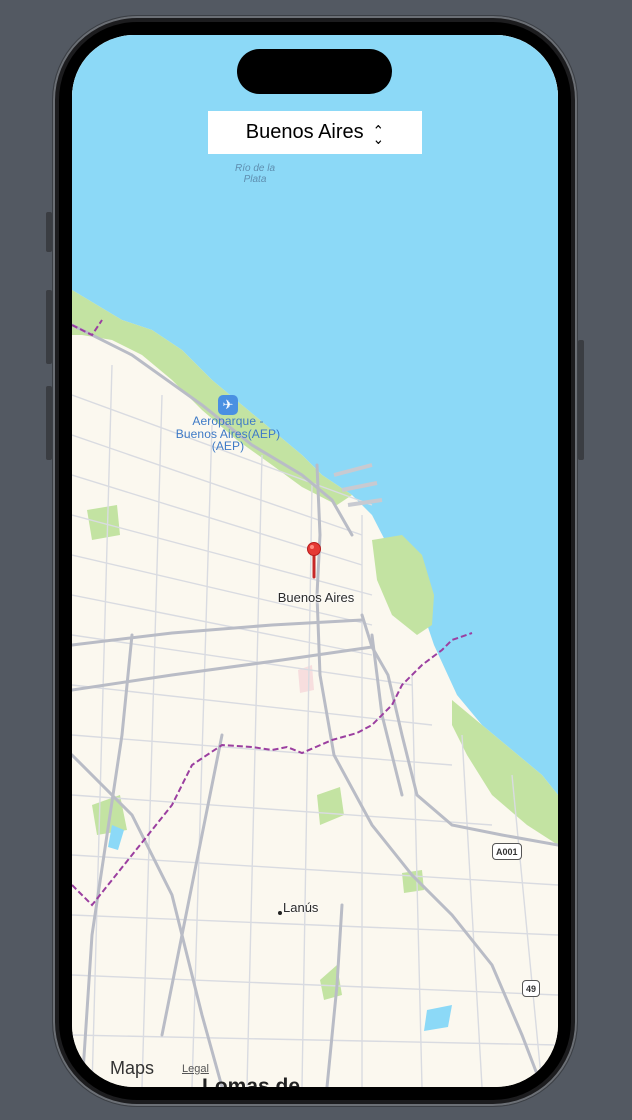 The image size is (632, 1120). Describe the element at coordinates (413, 881) in the screenshot. I see `park-d` at that location.